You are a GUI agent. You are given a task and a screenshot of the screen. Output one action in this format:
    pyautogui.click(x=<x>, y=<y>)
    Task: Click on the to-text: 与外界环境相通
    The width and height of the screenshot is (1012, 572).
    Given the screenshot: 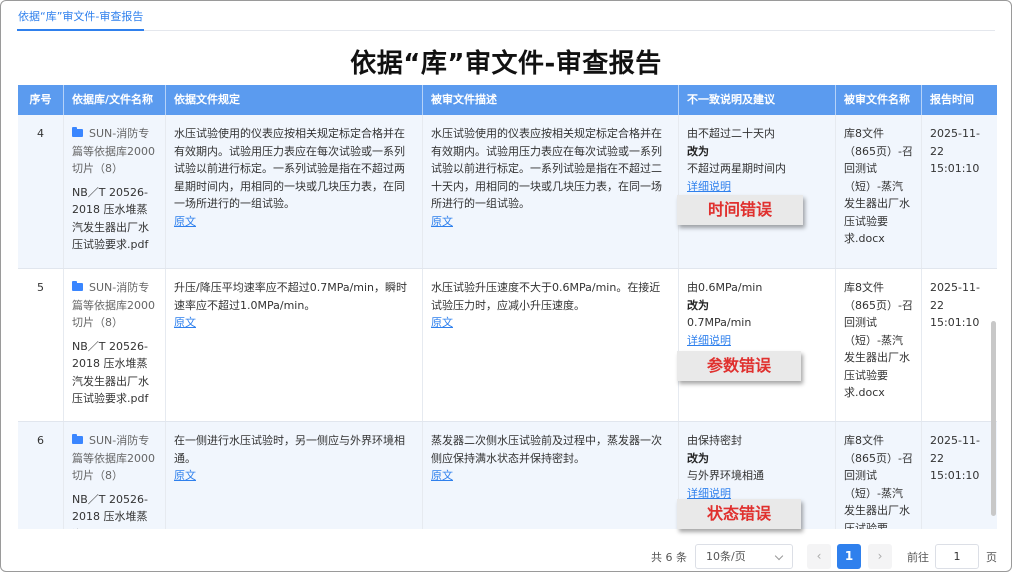 What is the action you would take?
    pyautogui.click(x=725, y=475)
    